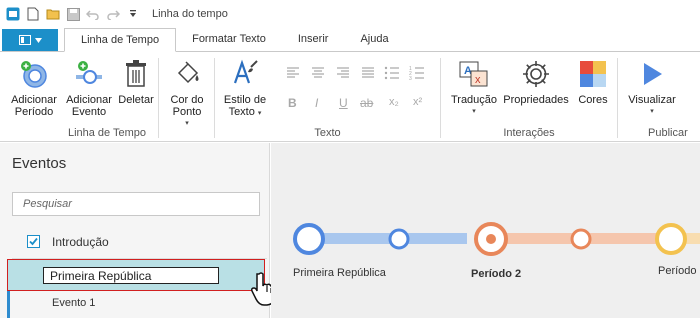 This screenshot has width=700, height=318. Describe the element at coordinates (316, 103) in the screenshot. I see `italic-button: I` at that location.